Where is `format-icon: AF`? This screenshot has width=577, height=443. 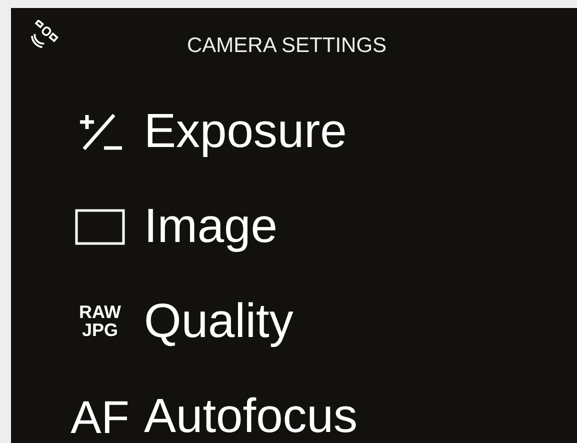 format-icon: AF is located at coordinates (100, 417).